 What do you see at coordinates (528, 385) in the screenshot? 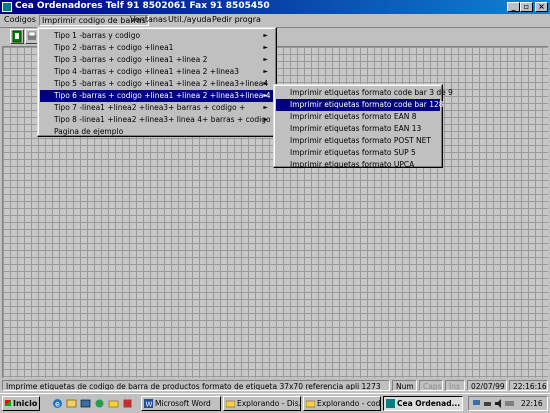
I see `status-time: 22:16:16` at bounding box center [528, 385].